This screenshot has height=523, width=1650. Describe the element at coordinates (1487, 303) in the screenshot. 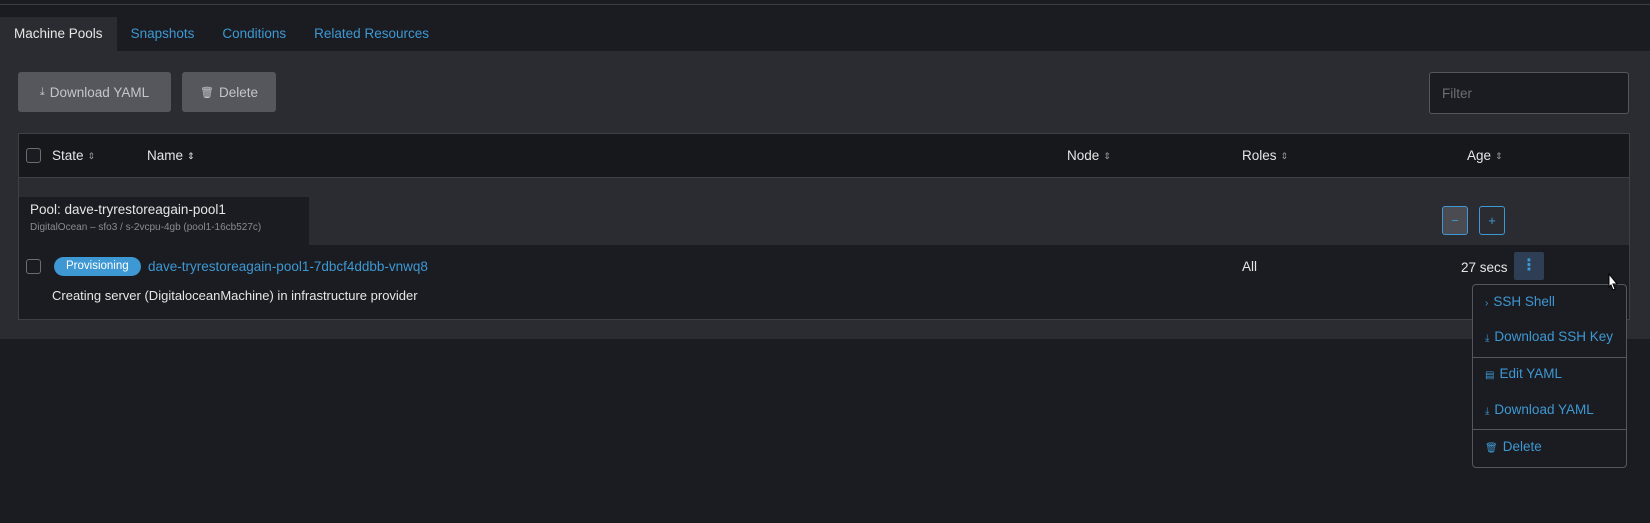

I see `chevron-right-icon: ›` at that location.